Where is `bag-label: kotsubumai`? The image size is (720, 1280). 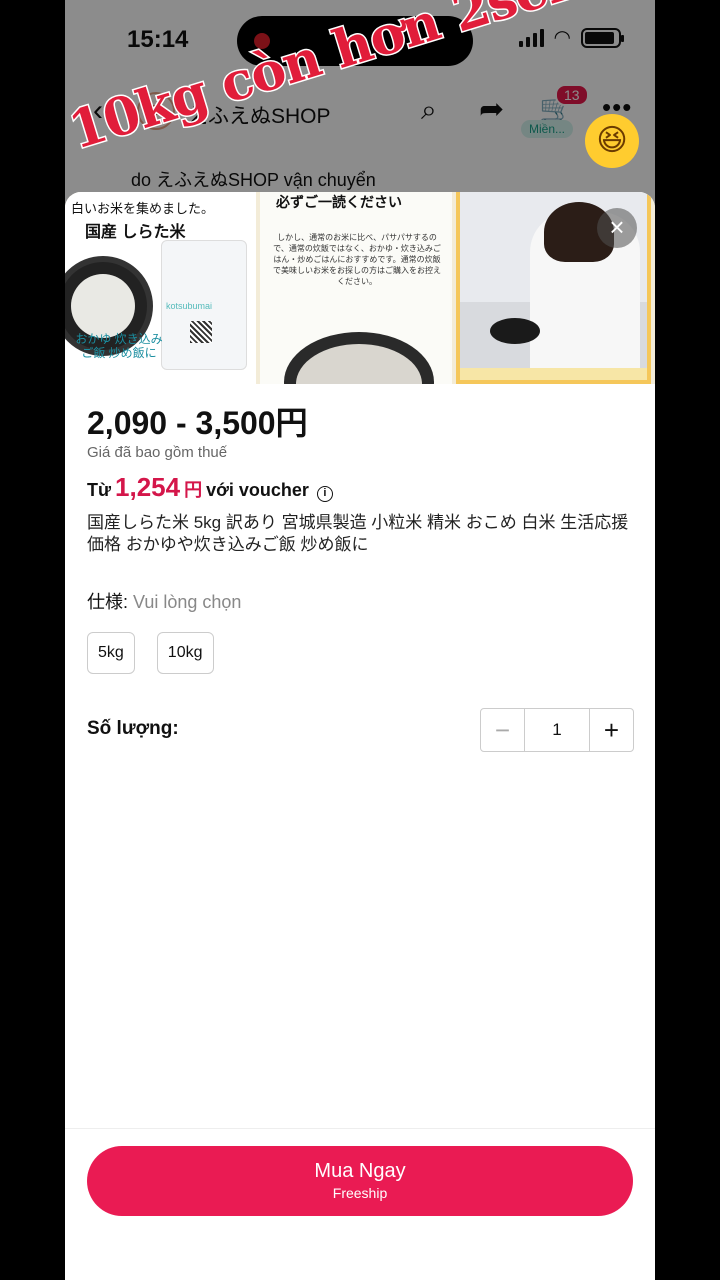
bag-label: kotsubumai is located at coordinates (189, 306).